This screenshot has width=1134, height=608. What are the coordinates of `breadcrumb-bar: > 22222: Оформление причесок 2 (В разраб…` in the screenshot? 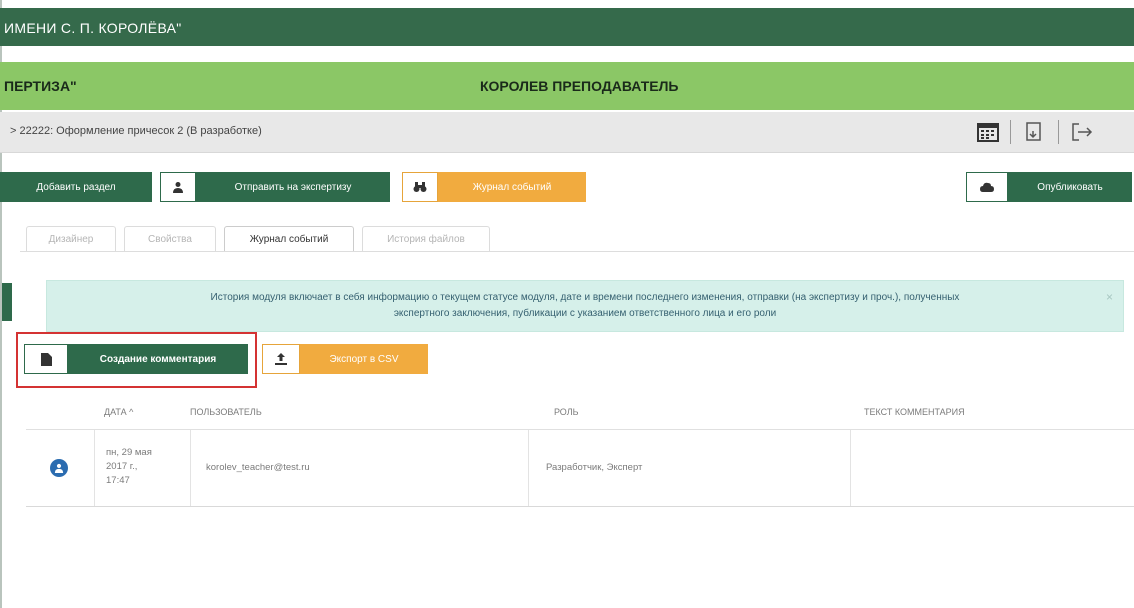 It's located at (567, 132).